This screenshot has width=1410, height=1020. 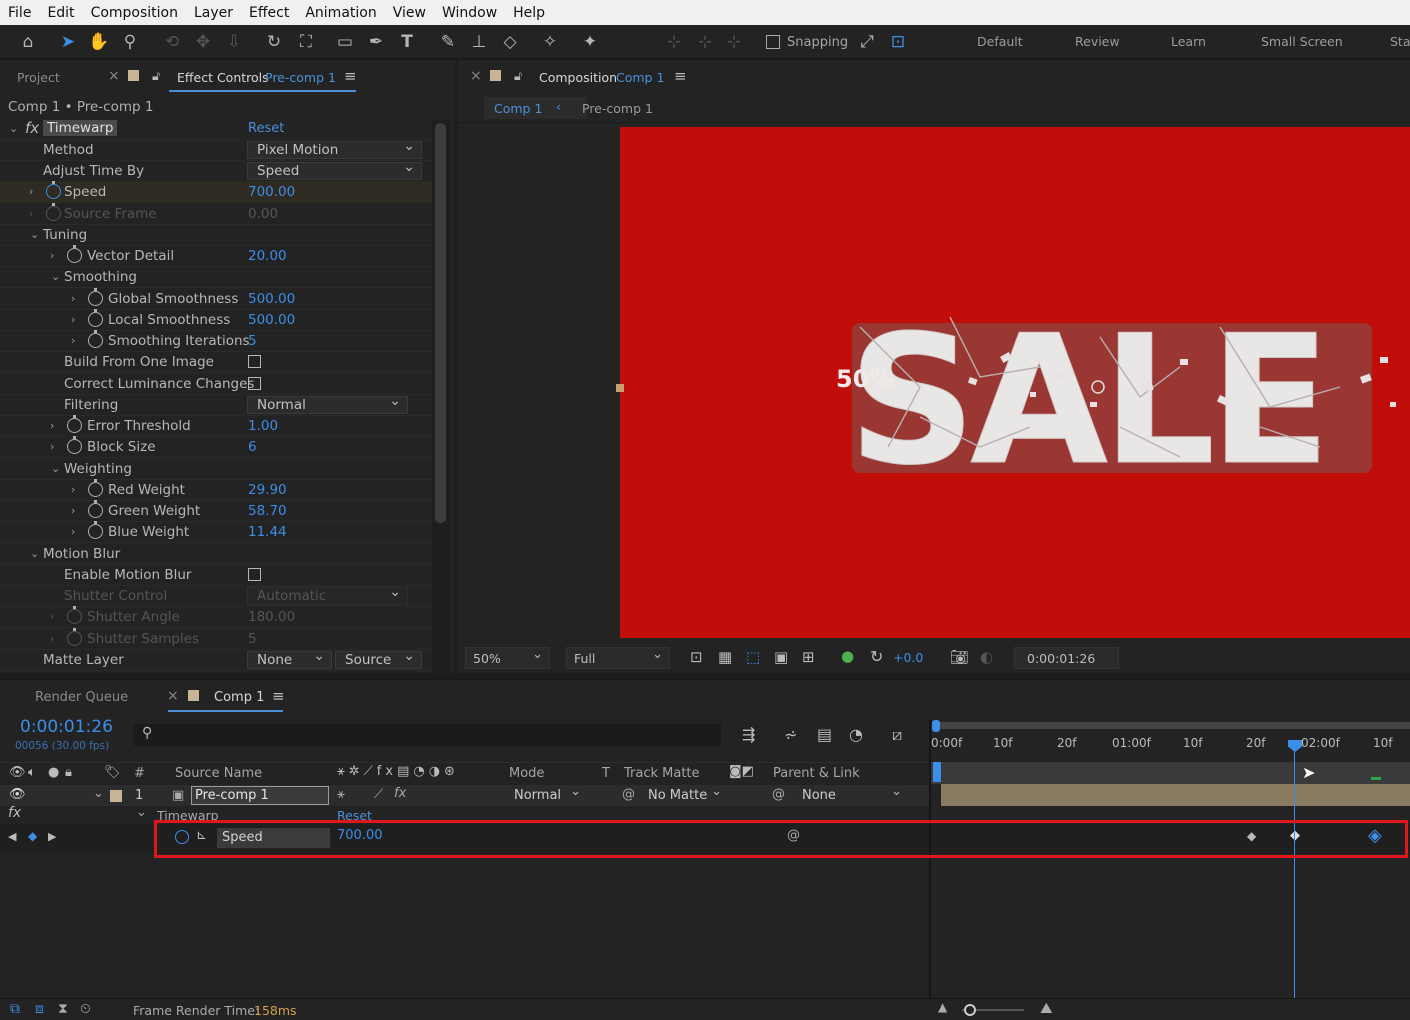 What do you see at coordinates (518, 108) in the screenshot?
I see `breadcrumb-comp1-label: Comp 1` at bounding box center [518, 108].